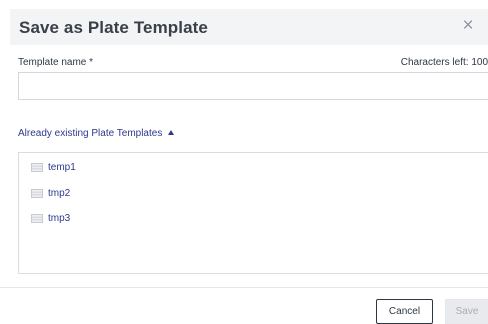 The height and width of the screenshot is (324, 488). I want to click on list-item-label: tmp3, so click(59, 218).